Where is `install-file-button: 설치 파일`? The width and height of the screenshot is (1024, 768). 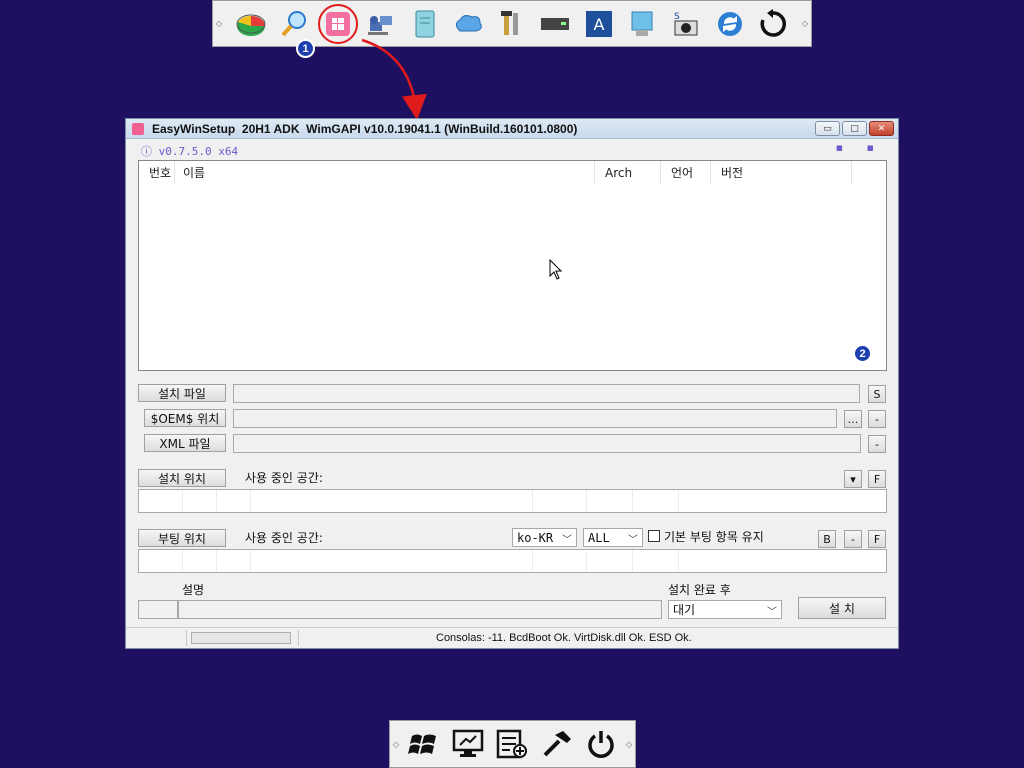
install-file-button: 설치 파일 is located at coordinates (182, 393).